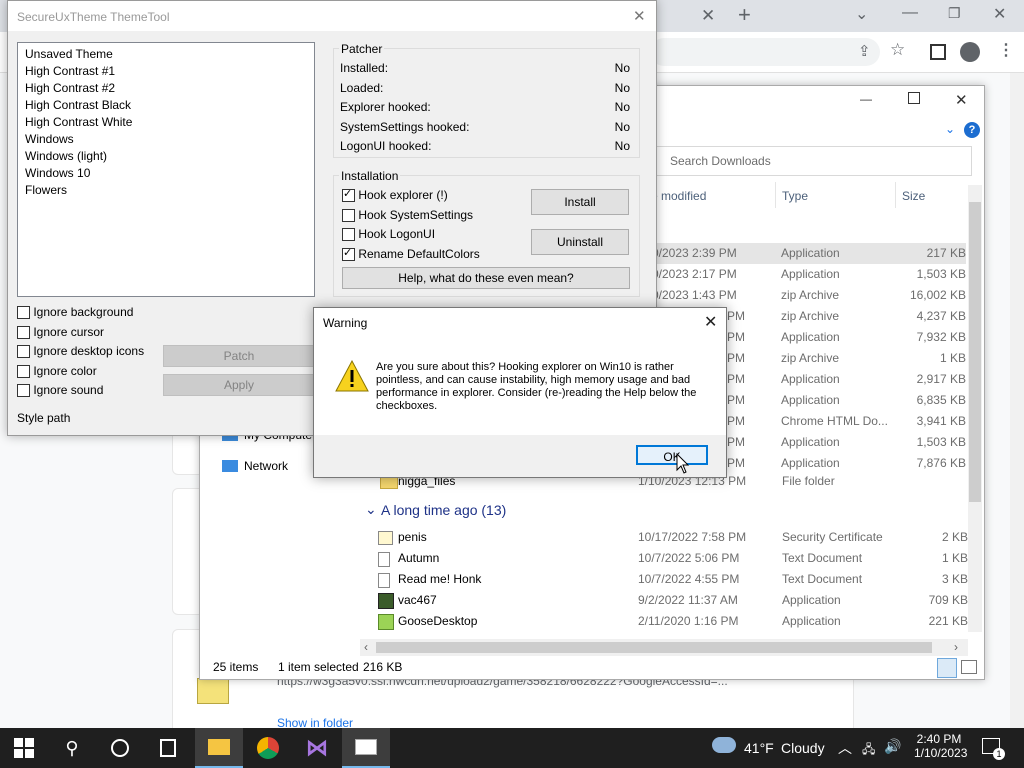 This screenshot has height=768, width=1024. I want to click on visual-studio-taskbar-icon: ⋈, so click(317, 748).